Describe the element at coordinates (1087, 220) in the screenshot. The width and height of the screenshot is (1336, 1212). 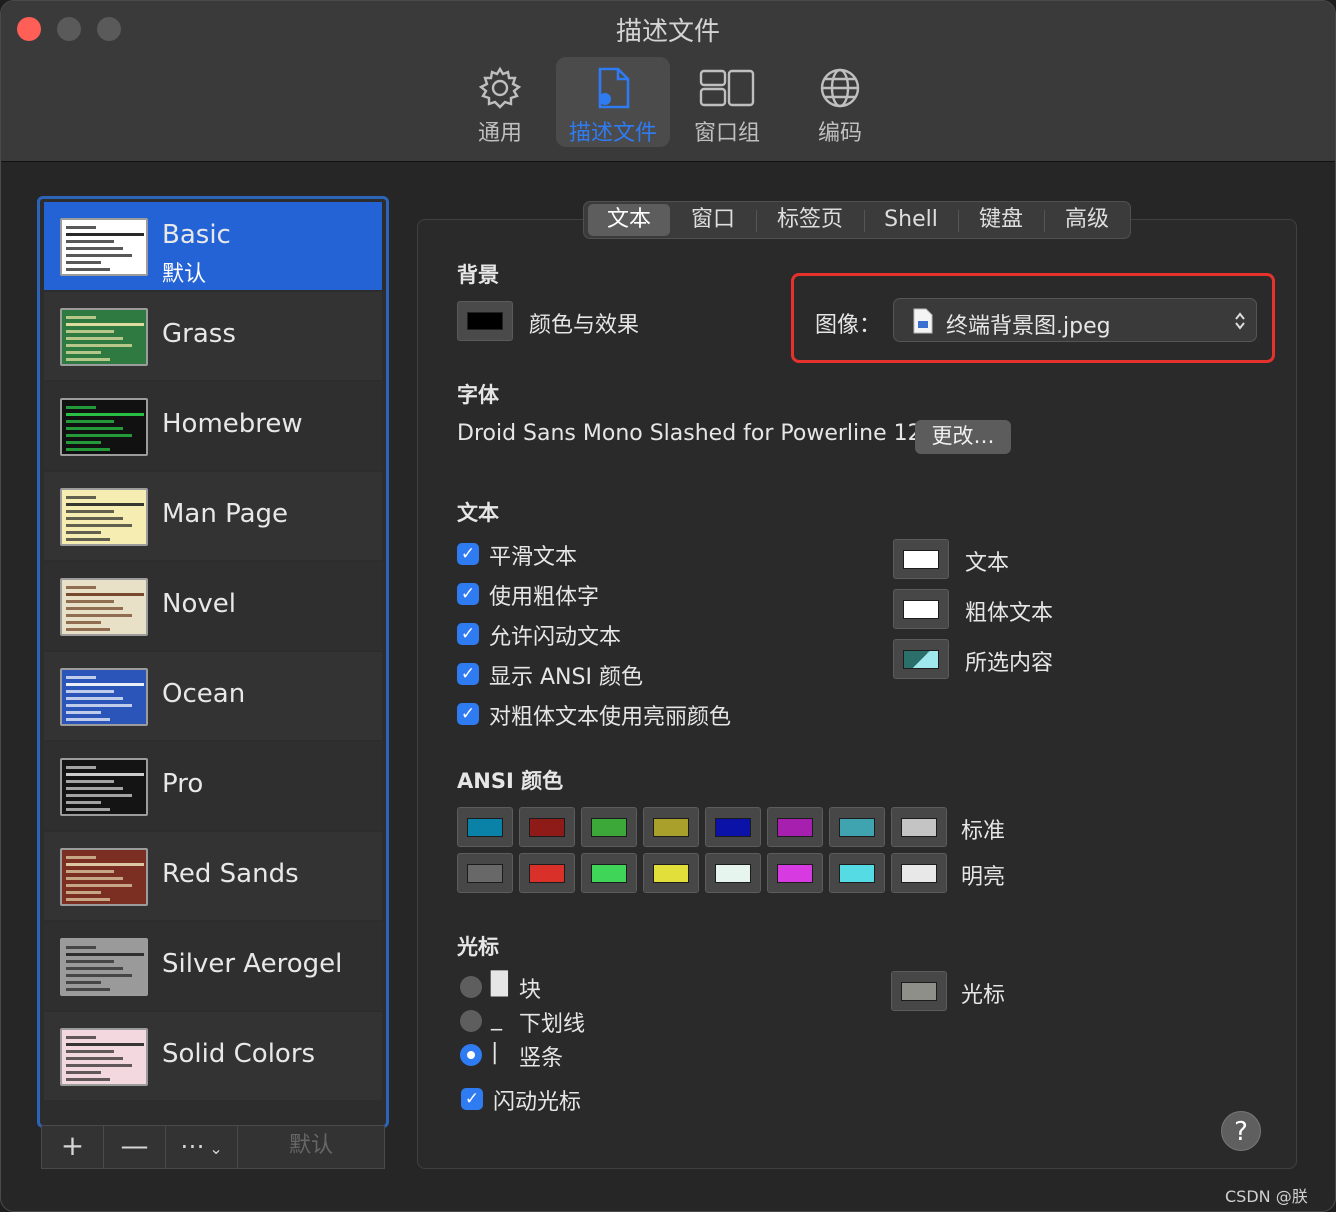
I see `tab-advanced: 高级` at that location.